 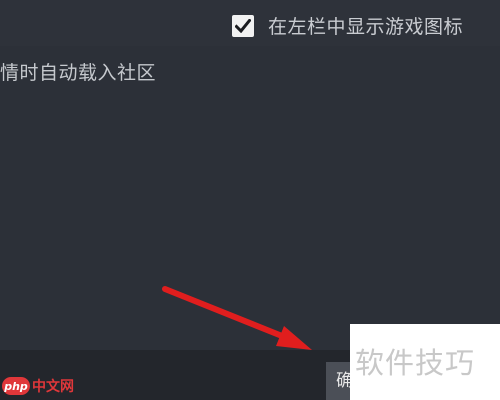 What do you see at coordinates (53, 387) in the screenshot?
I see `logo-text: 中文网` at bounding box center [53, 387].